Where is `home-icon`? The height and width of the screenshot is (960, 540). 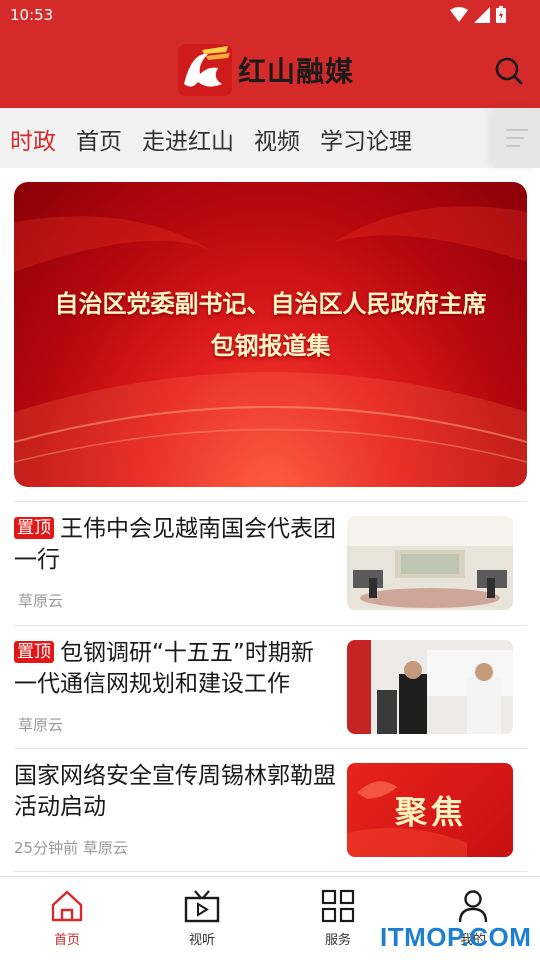
home-icon is located at coordinates (67, 906).